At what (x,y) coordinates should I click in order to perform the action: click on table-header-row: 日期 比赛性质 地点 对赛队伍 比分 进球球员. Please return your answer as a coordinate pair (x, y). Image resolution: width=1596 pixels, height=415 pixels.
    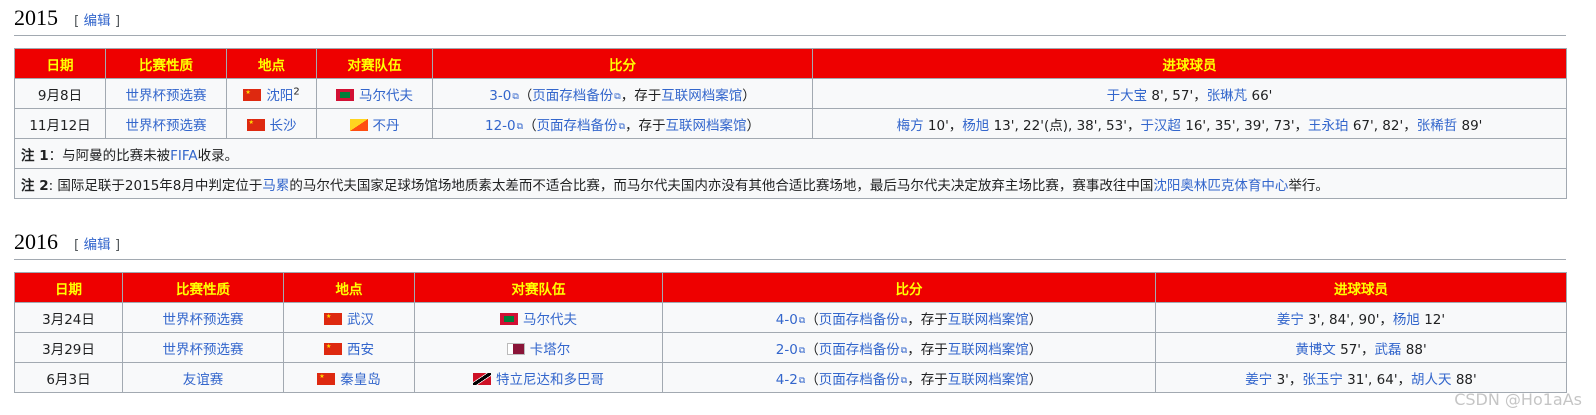
    Looking at the image, I should click on (790, 63).